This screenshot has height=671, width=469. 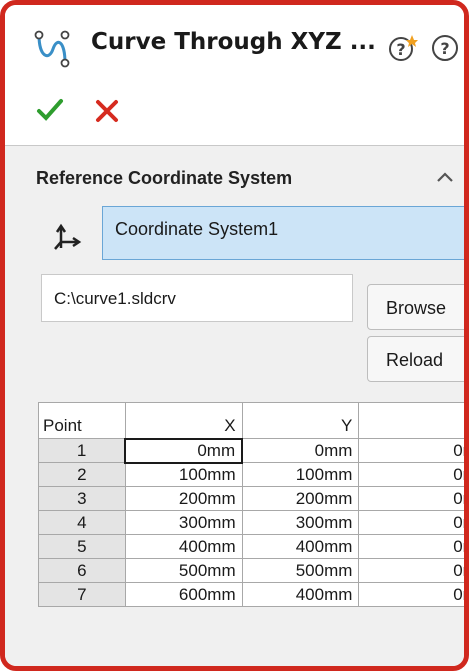 I want to click on x-value-cell: 200mm, so click(x=183, y=498).